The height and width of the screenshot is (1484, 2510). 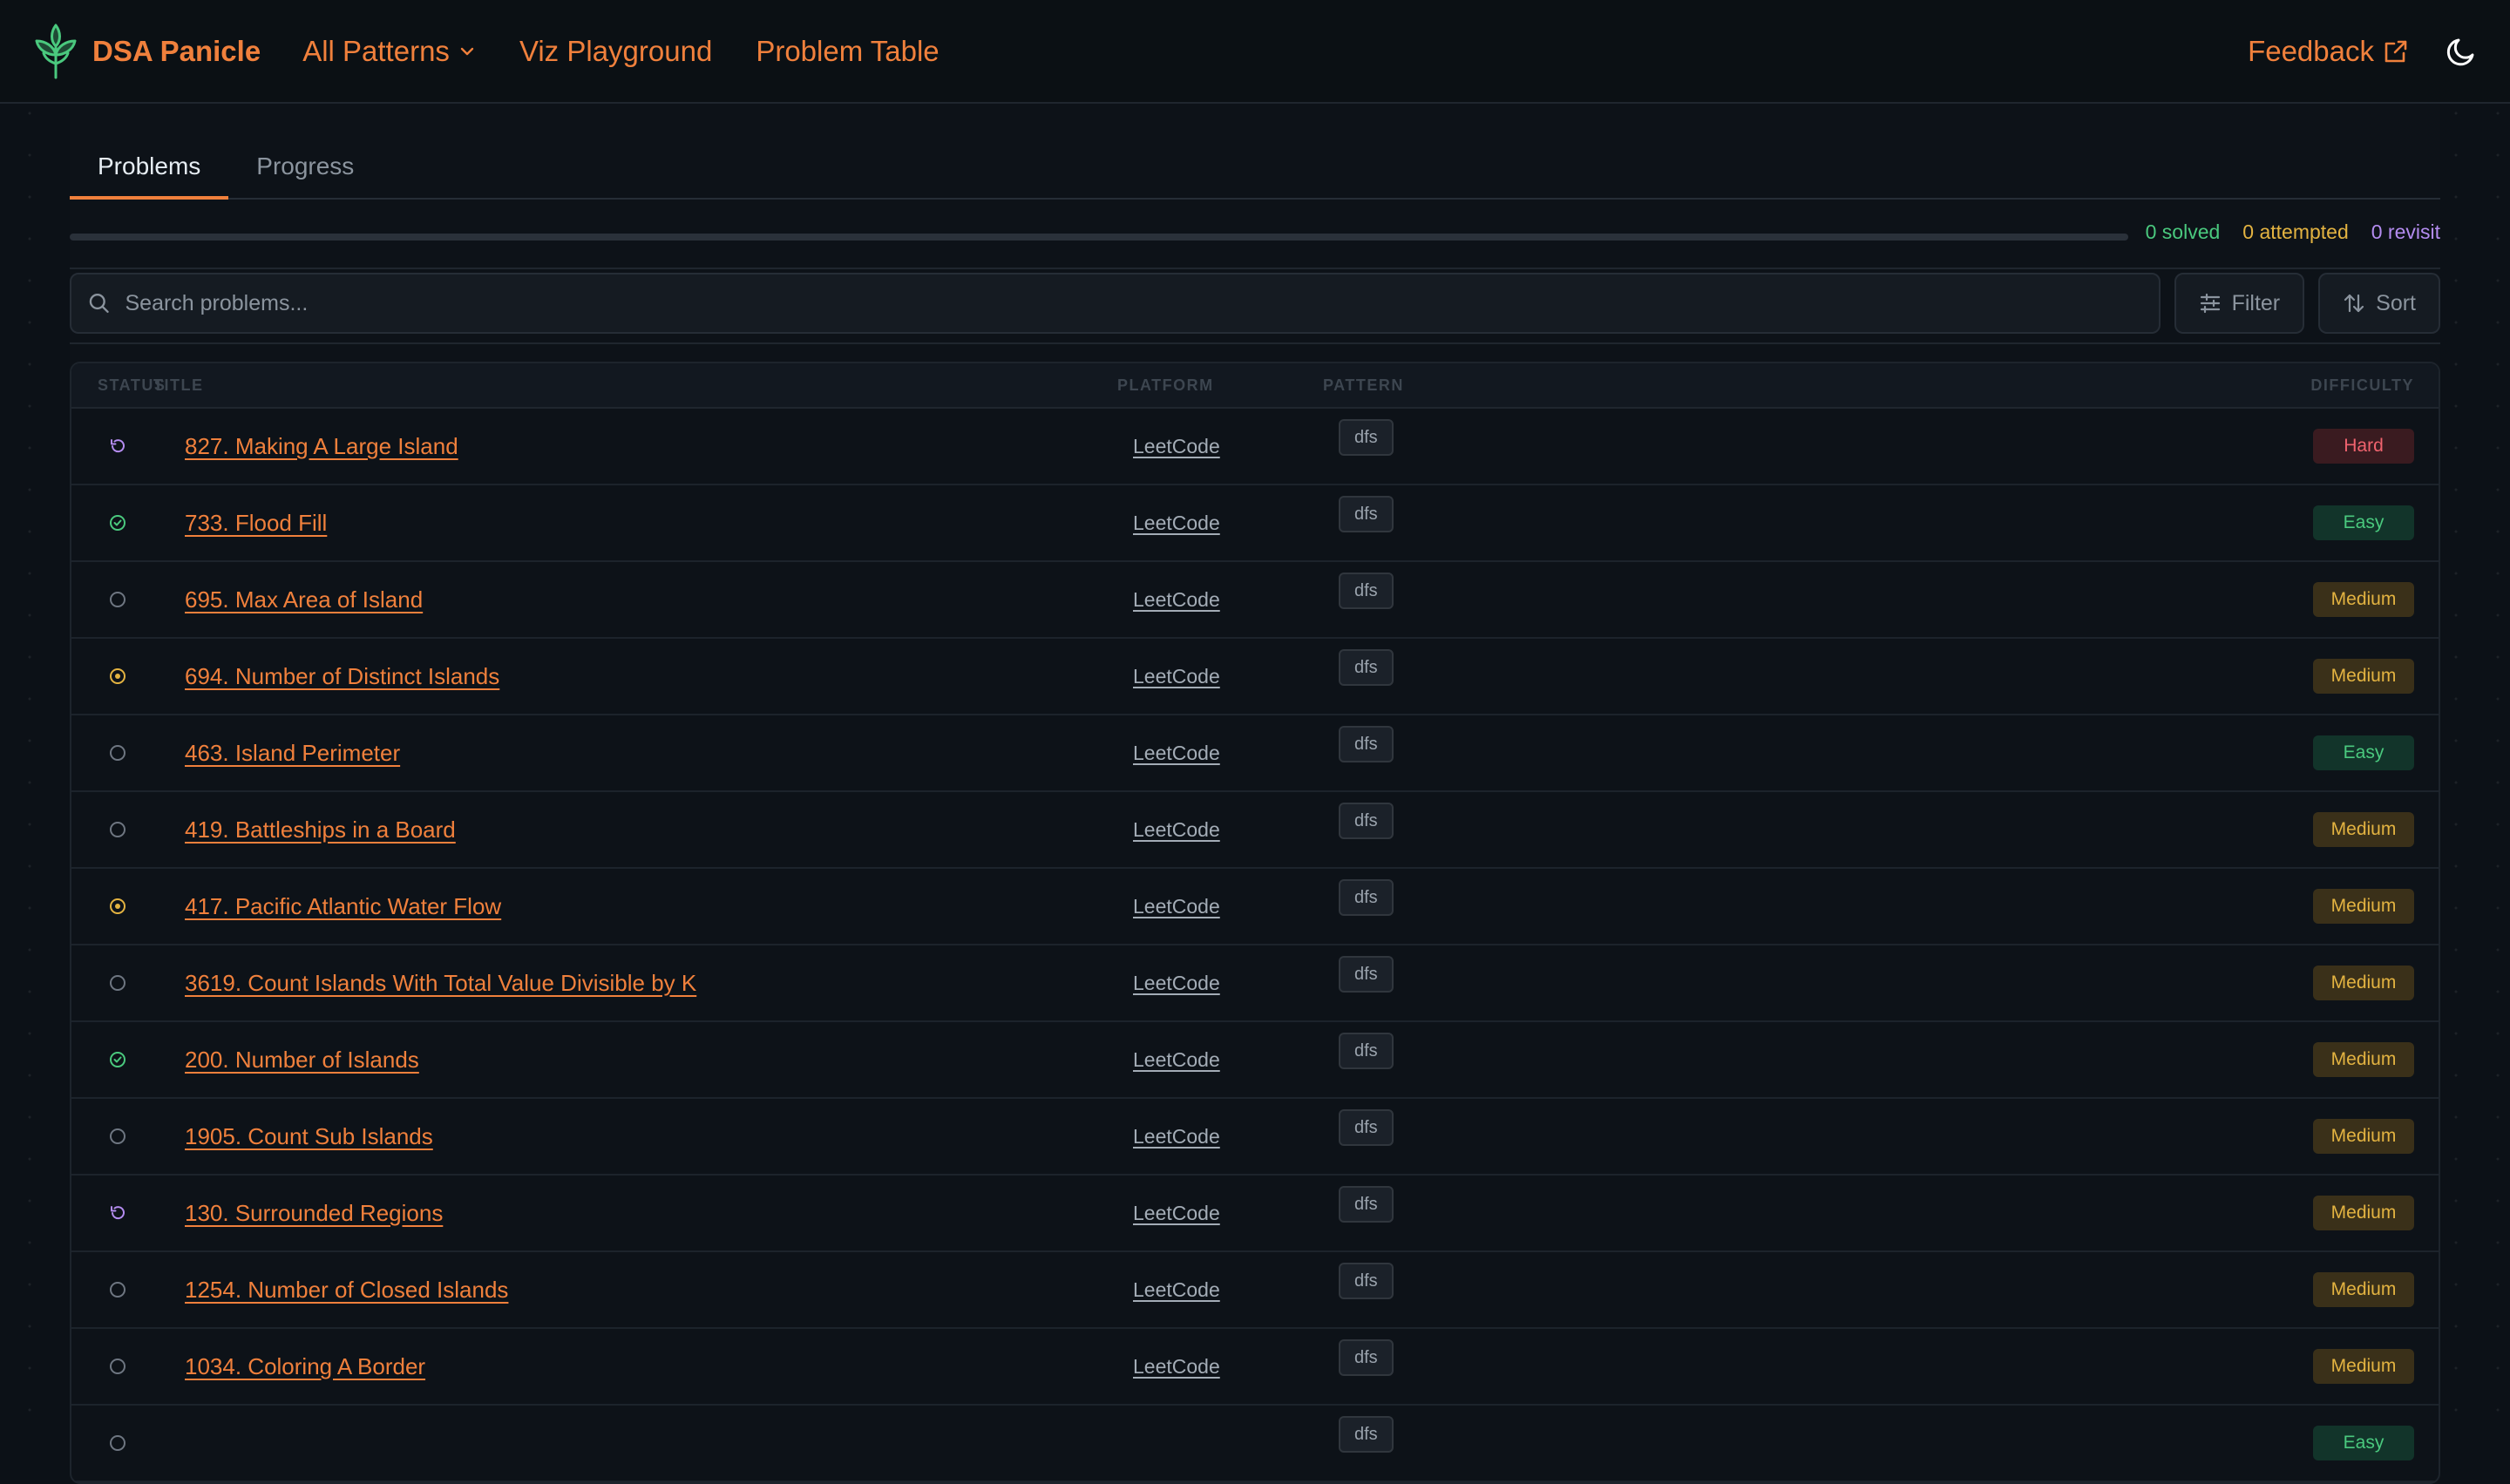 I want to click on table-row: 695. Max Area of Island LeetCode dfs Medium, so click(x=1255, y=600).